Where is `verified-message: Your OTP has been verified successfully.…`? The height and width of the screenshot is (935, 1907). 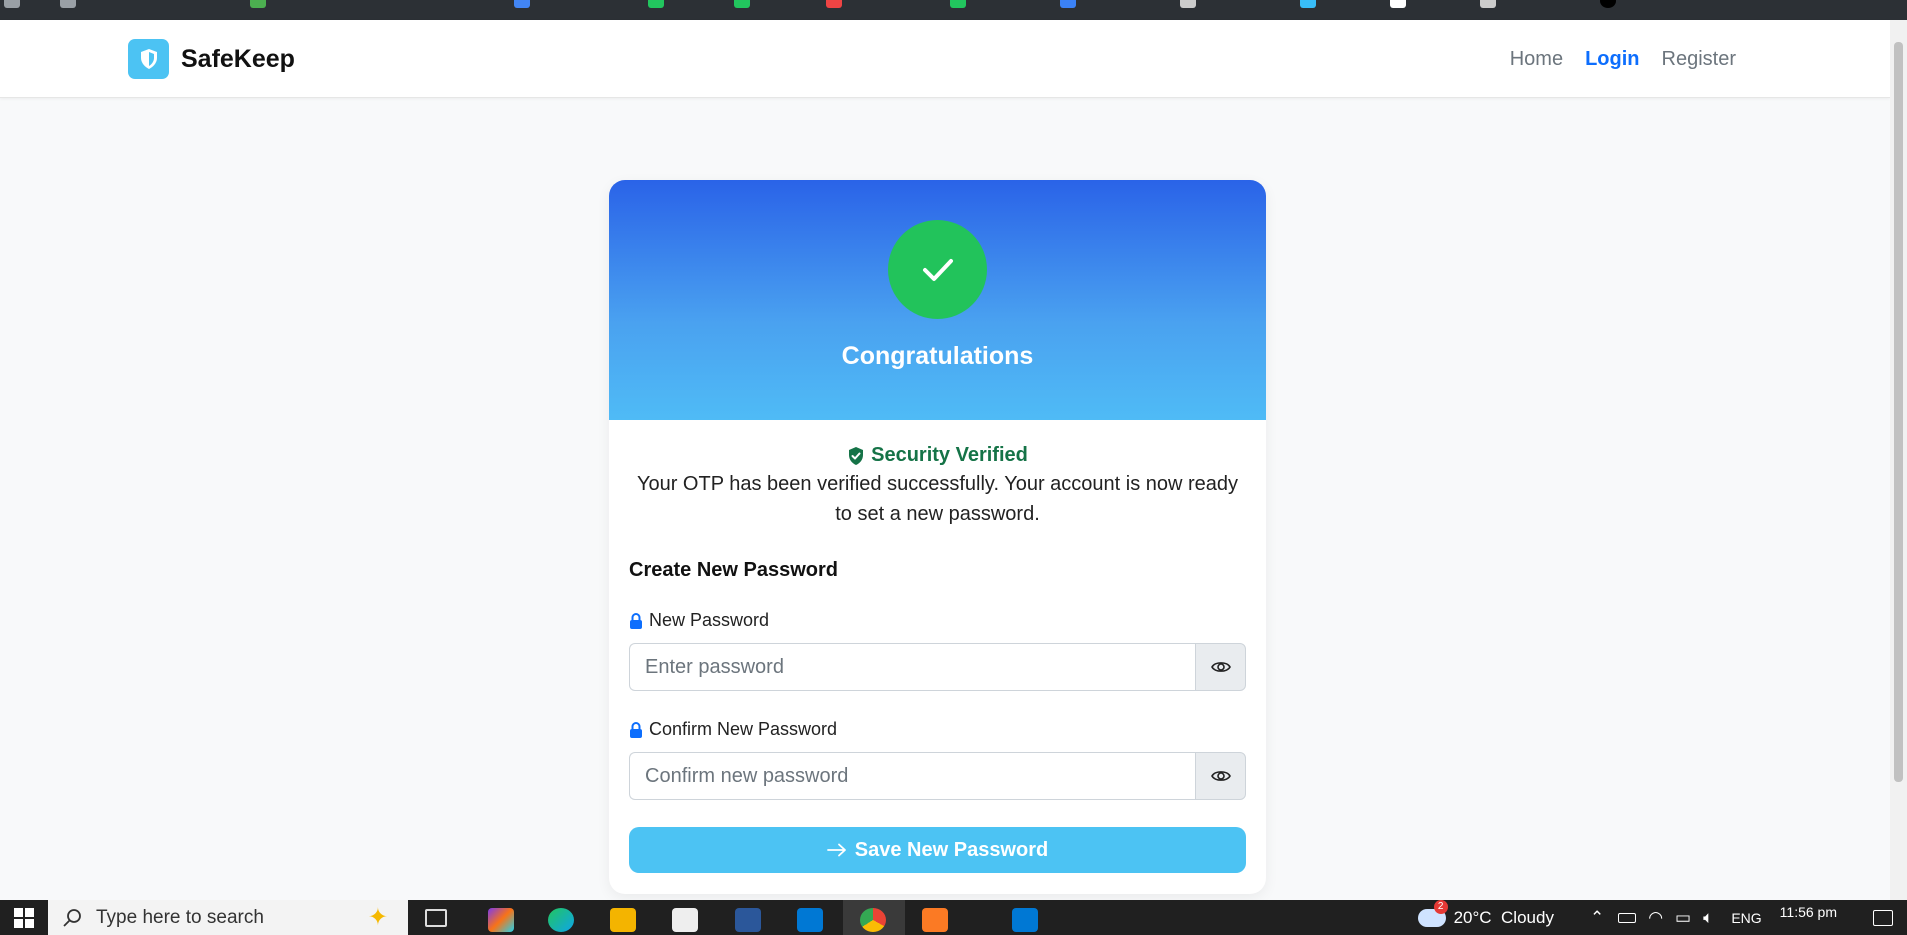 verified-message: Your OTP has been verified successfully.… is located at coordinates (937, 499).